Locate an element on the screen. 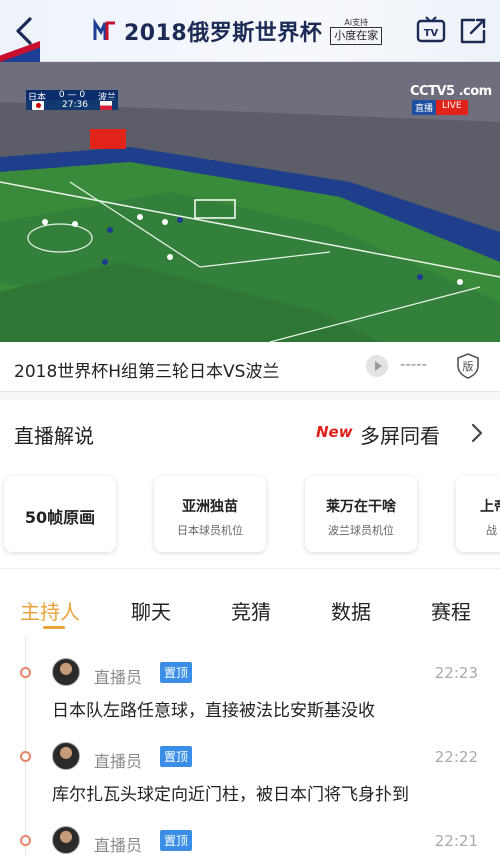 Image resolution: width=500 pixels, height=855 pixels. team1-name: 日本 is located at coordinates (37, 98).